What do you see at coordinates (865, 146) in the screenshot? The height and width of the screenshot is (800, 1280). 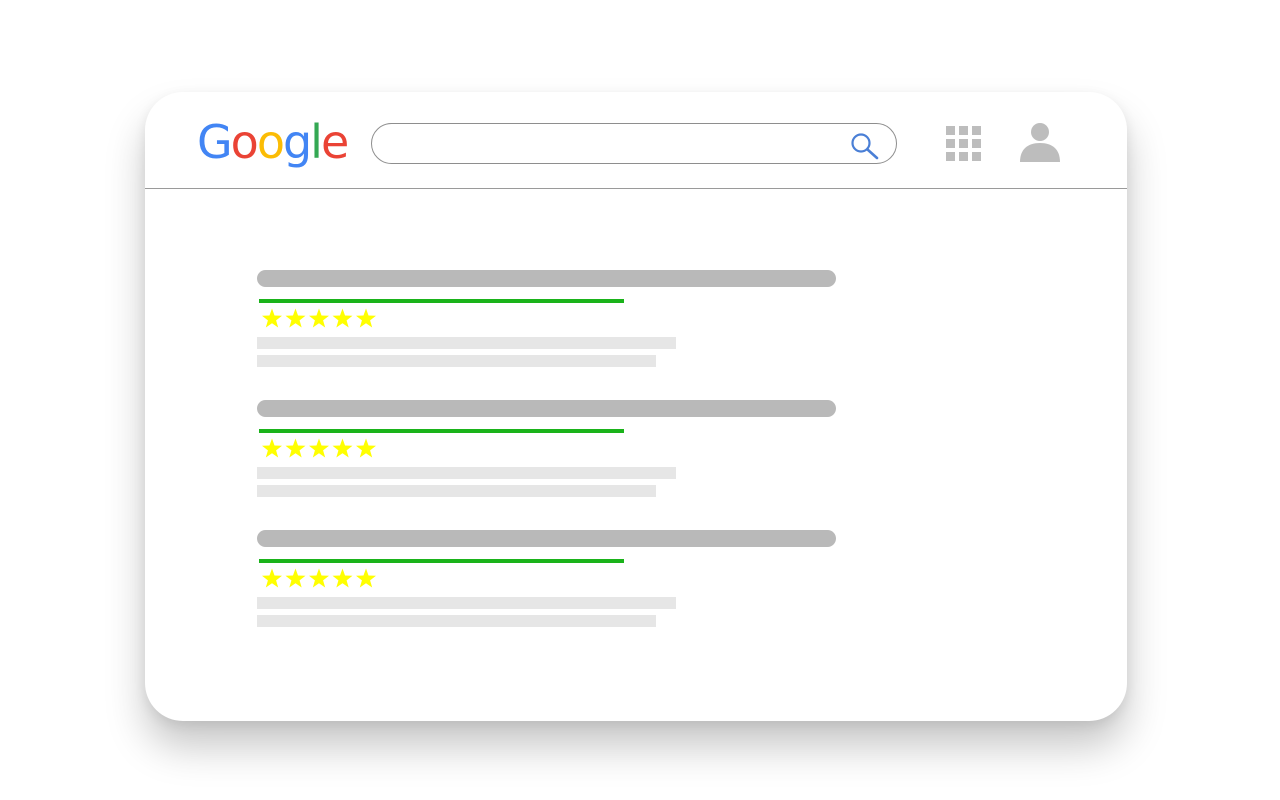 I see `search-icon` at bounding box center [865, 146].